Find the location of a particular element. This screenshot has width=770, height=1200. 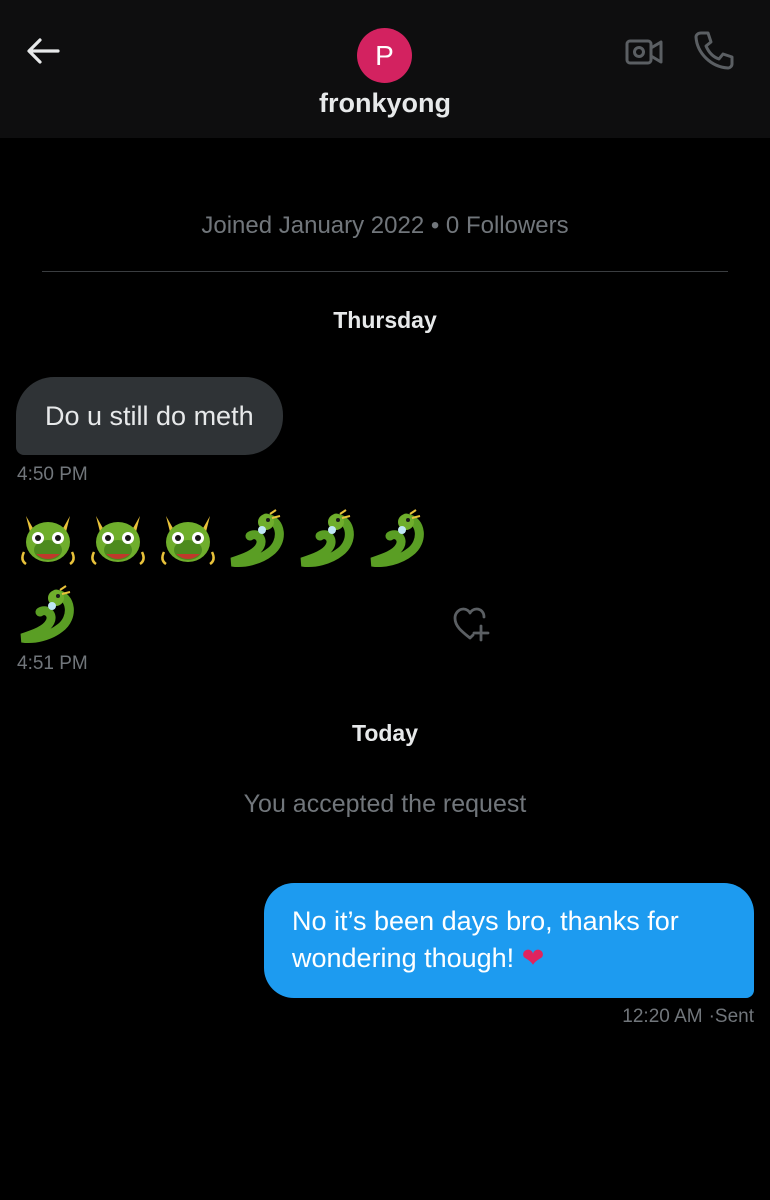

message-timestamp: 12:20 AM is located at coordinates (662, 1016).